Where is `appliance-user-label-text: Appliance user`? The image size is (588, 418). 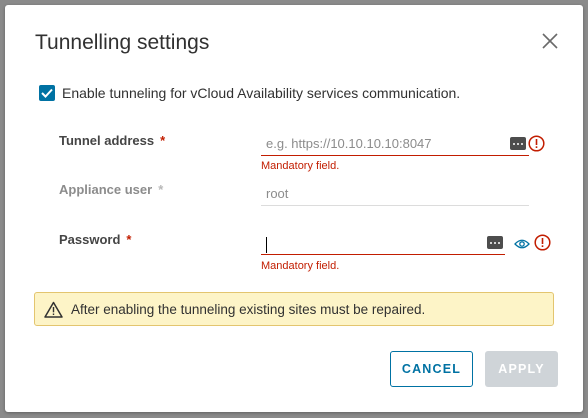
appliance-user-label-text: Appliance user is located at coordinates (106, 189).